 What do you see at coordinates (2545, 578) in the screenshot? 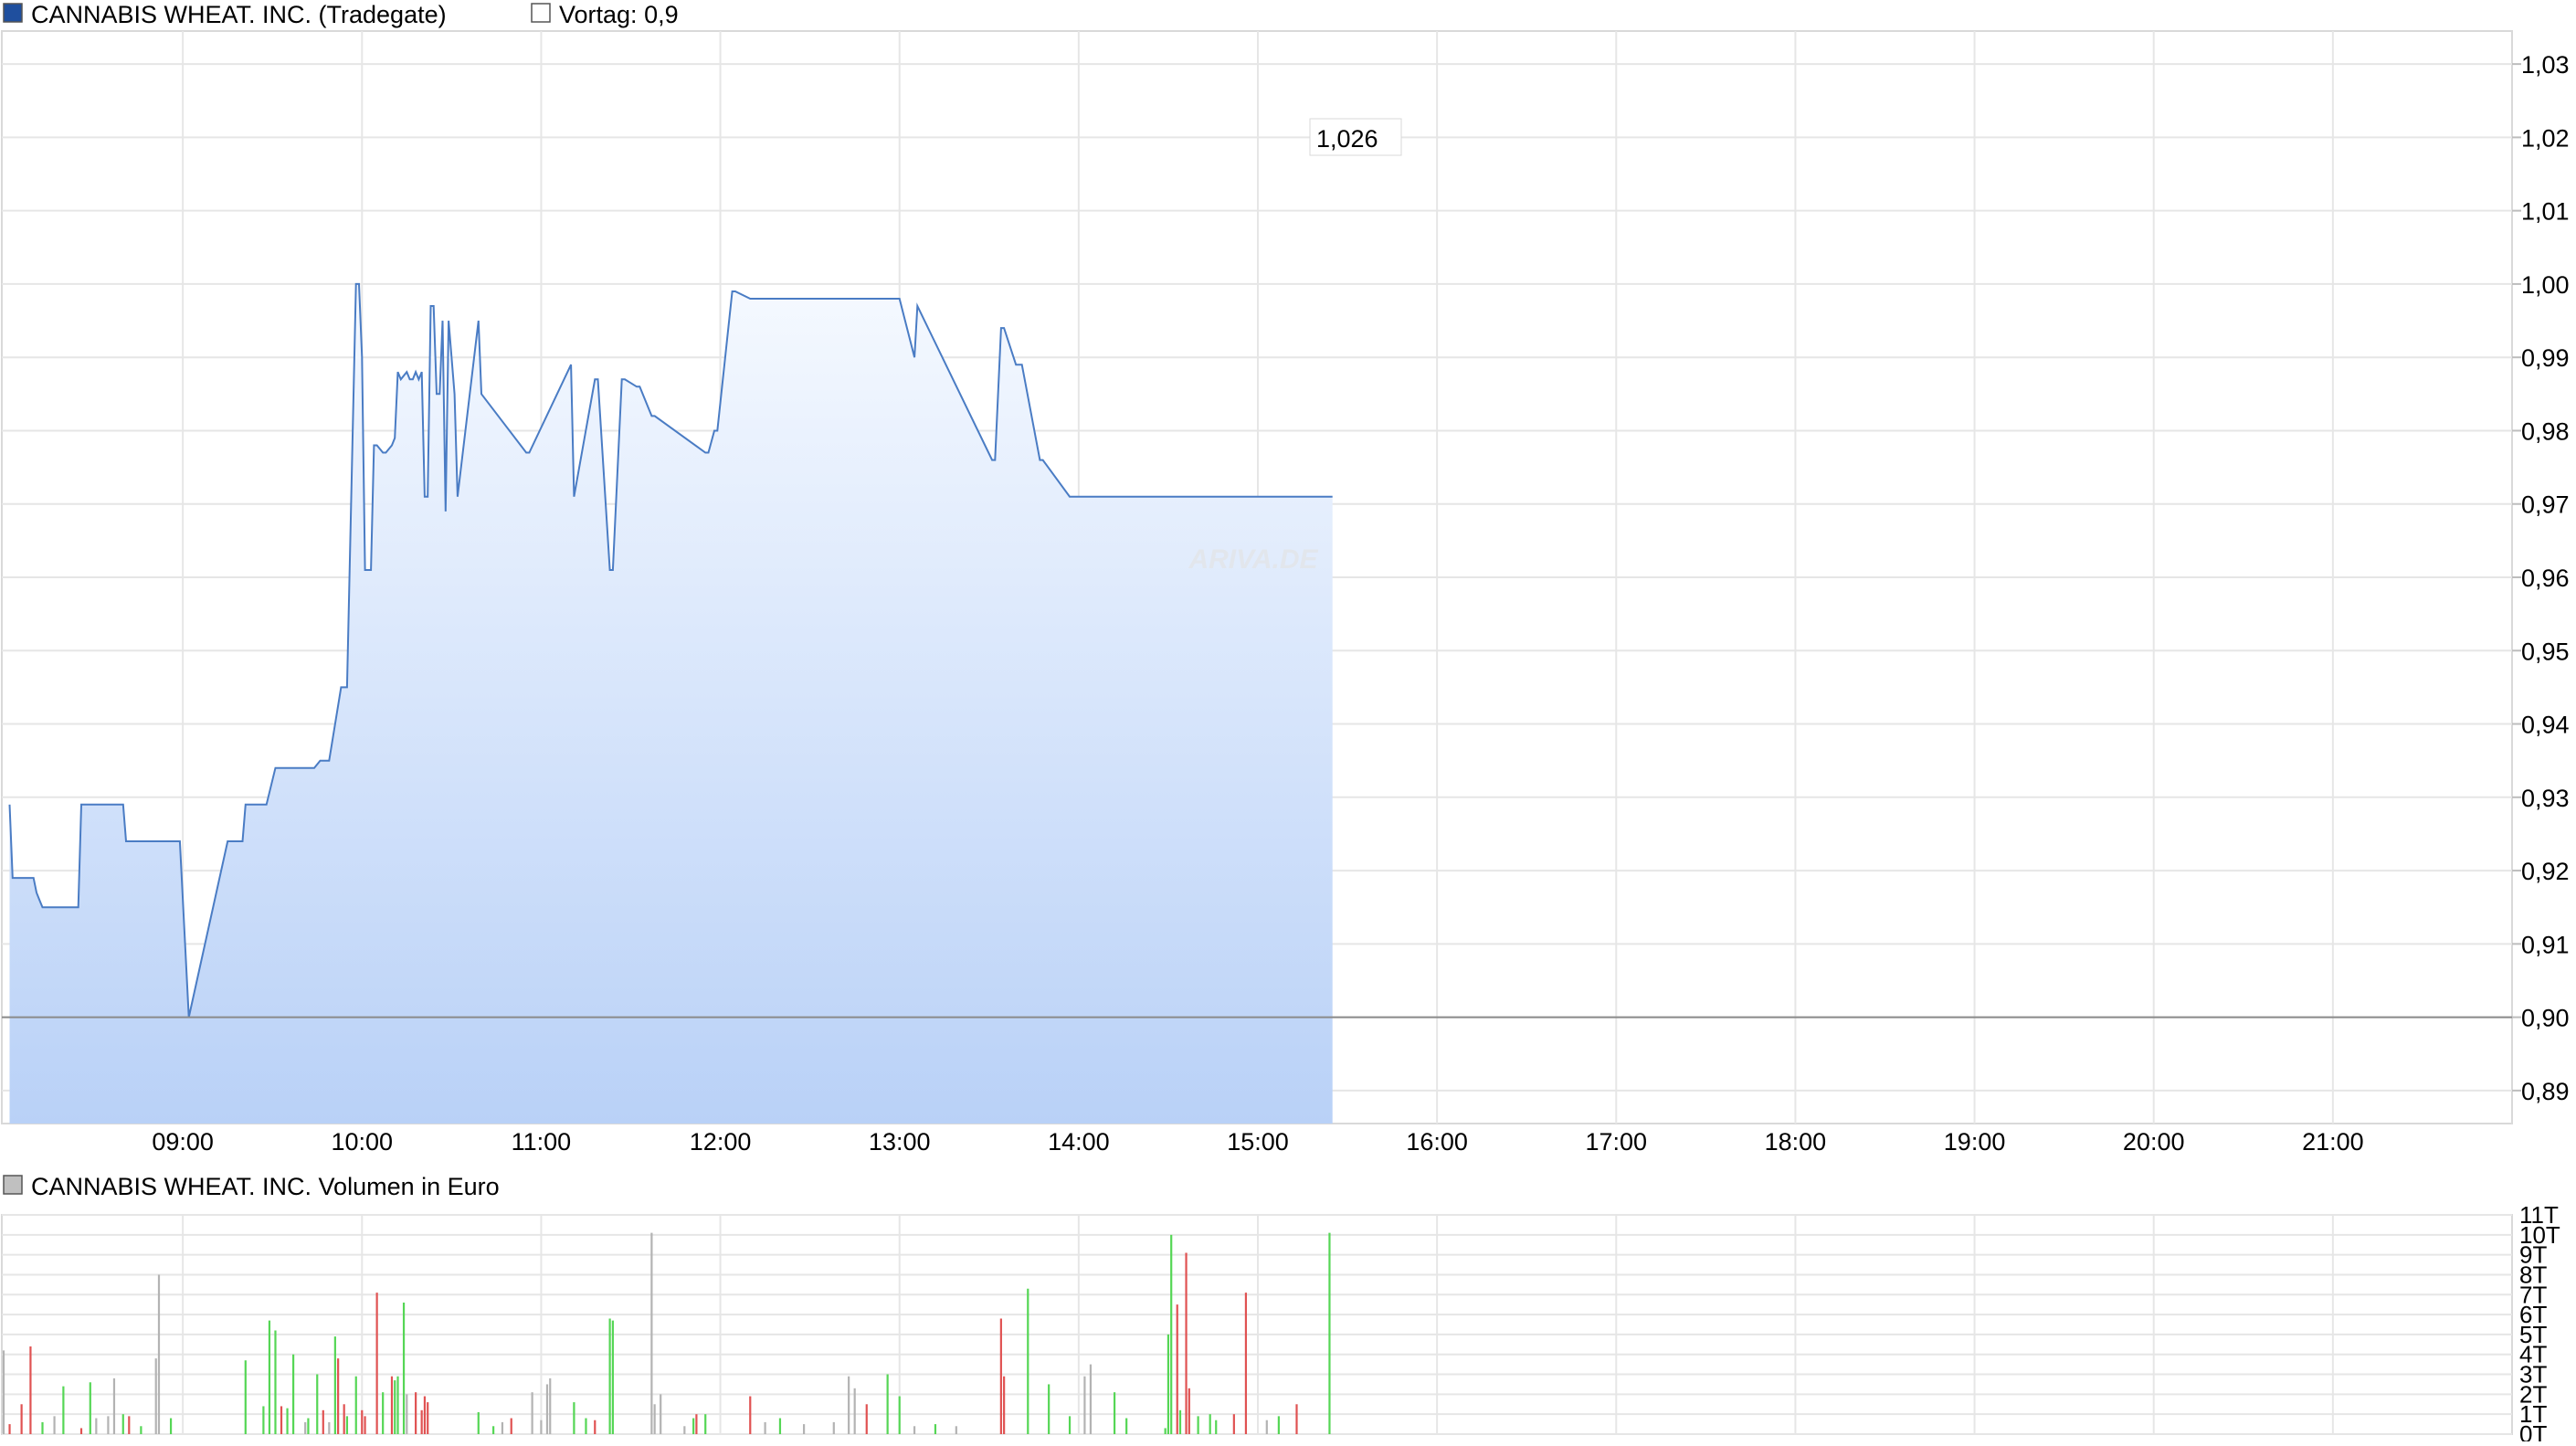
I see `price-y-tick-label: 0,96` at bounding box center [2545, 578].